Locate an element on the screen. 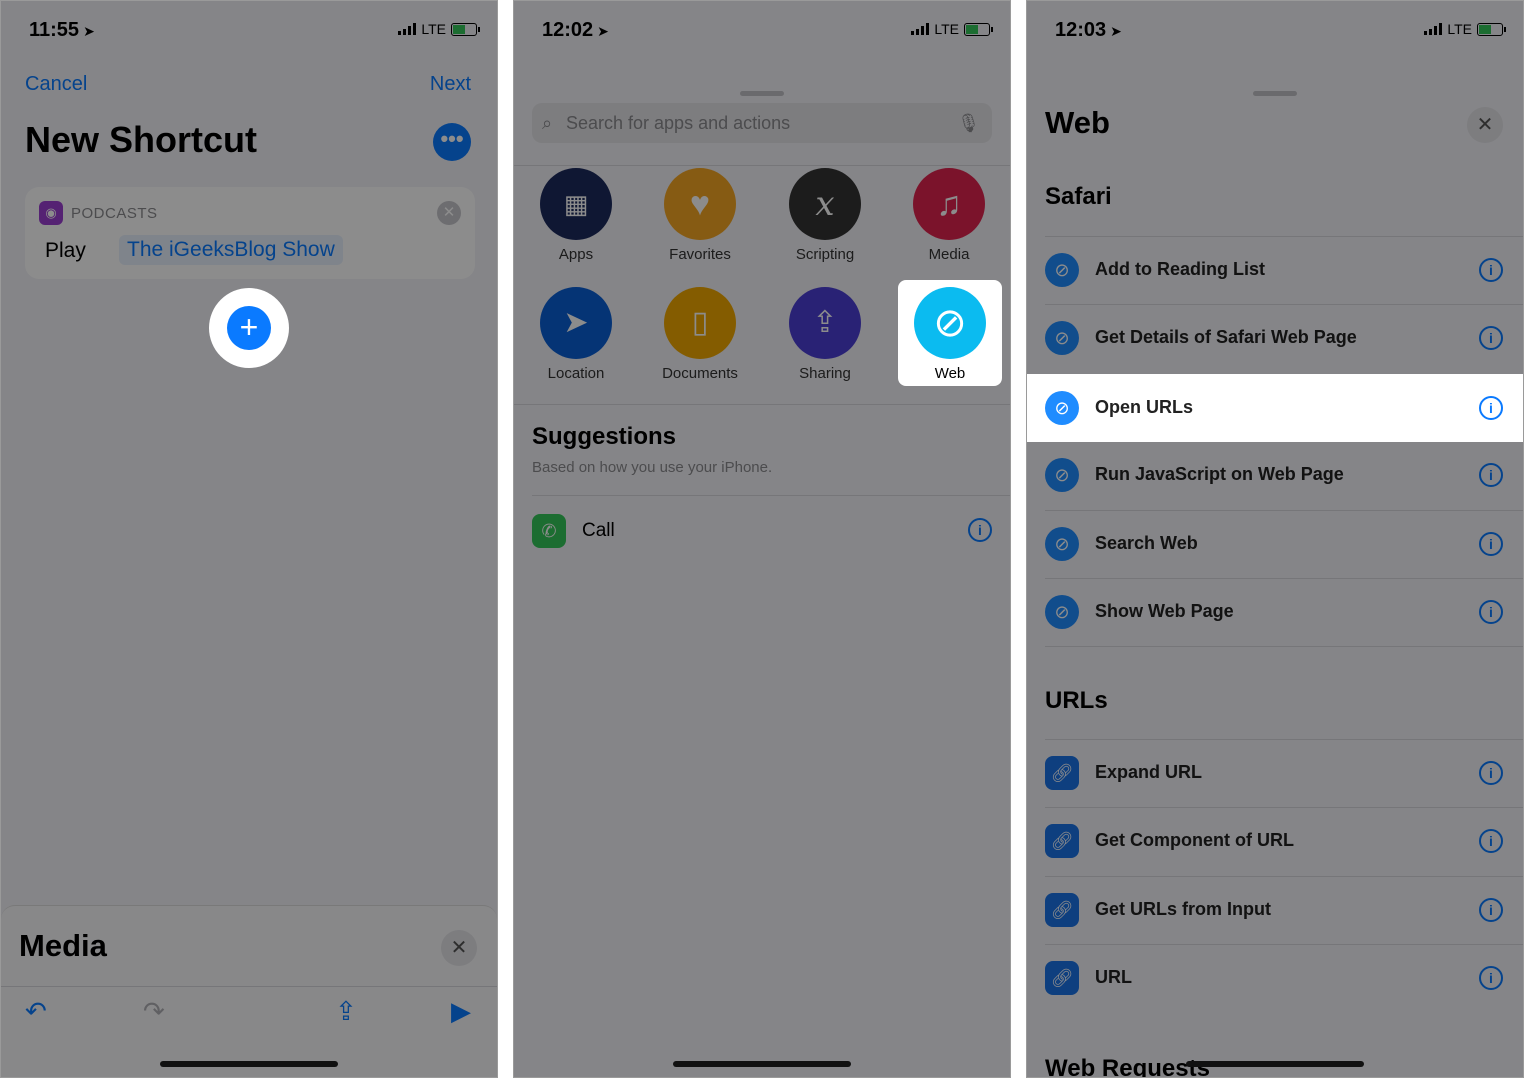 The width and height of the screenshot is (1524, 1078). action-row: ⊘ Show Web Page i is located at coordinates (1275, 612).